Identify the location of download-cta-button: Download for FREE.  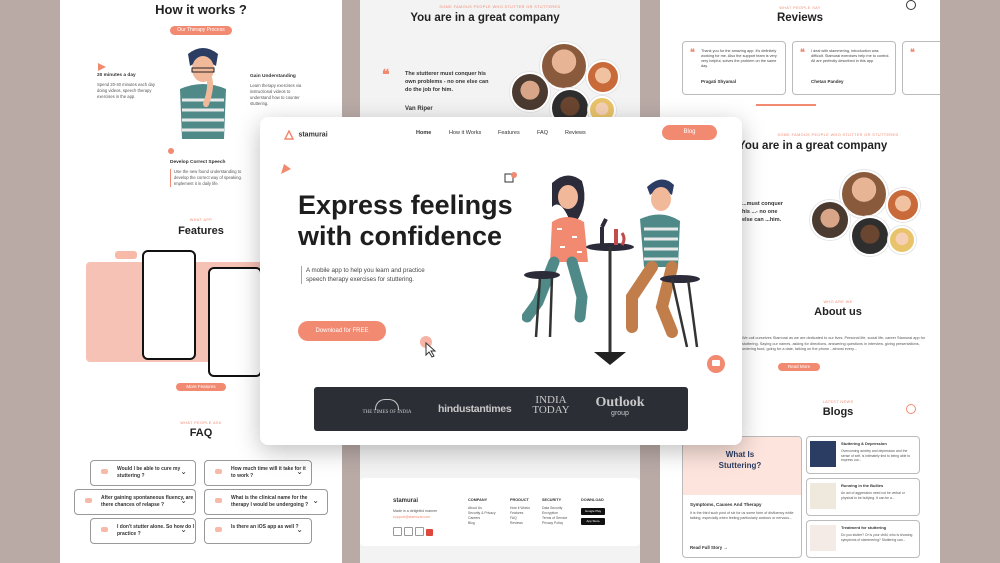
(342, 331).